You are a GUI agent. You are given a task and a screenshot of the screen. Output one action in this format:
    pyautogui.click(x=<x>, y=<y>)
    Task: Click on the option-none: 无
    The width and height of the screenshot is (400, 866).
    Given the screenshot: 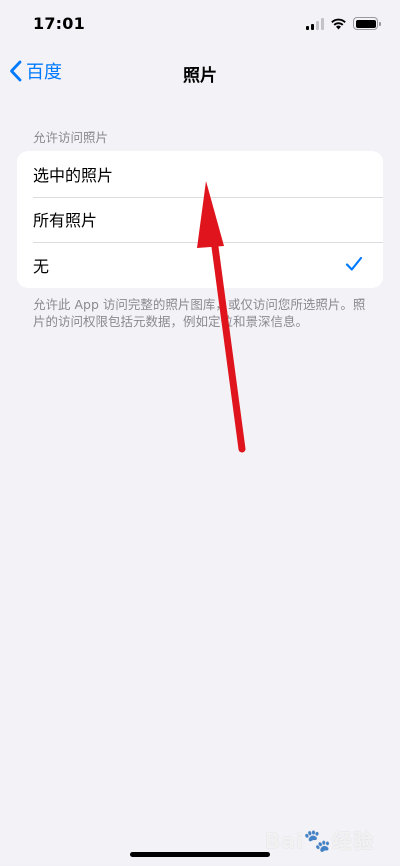 What is the action you would take?
    pyautogui.click(x=200, y=265)
    